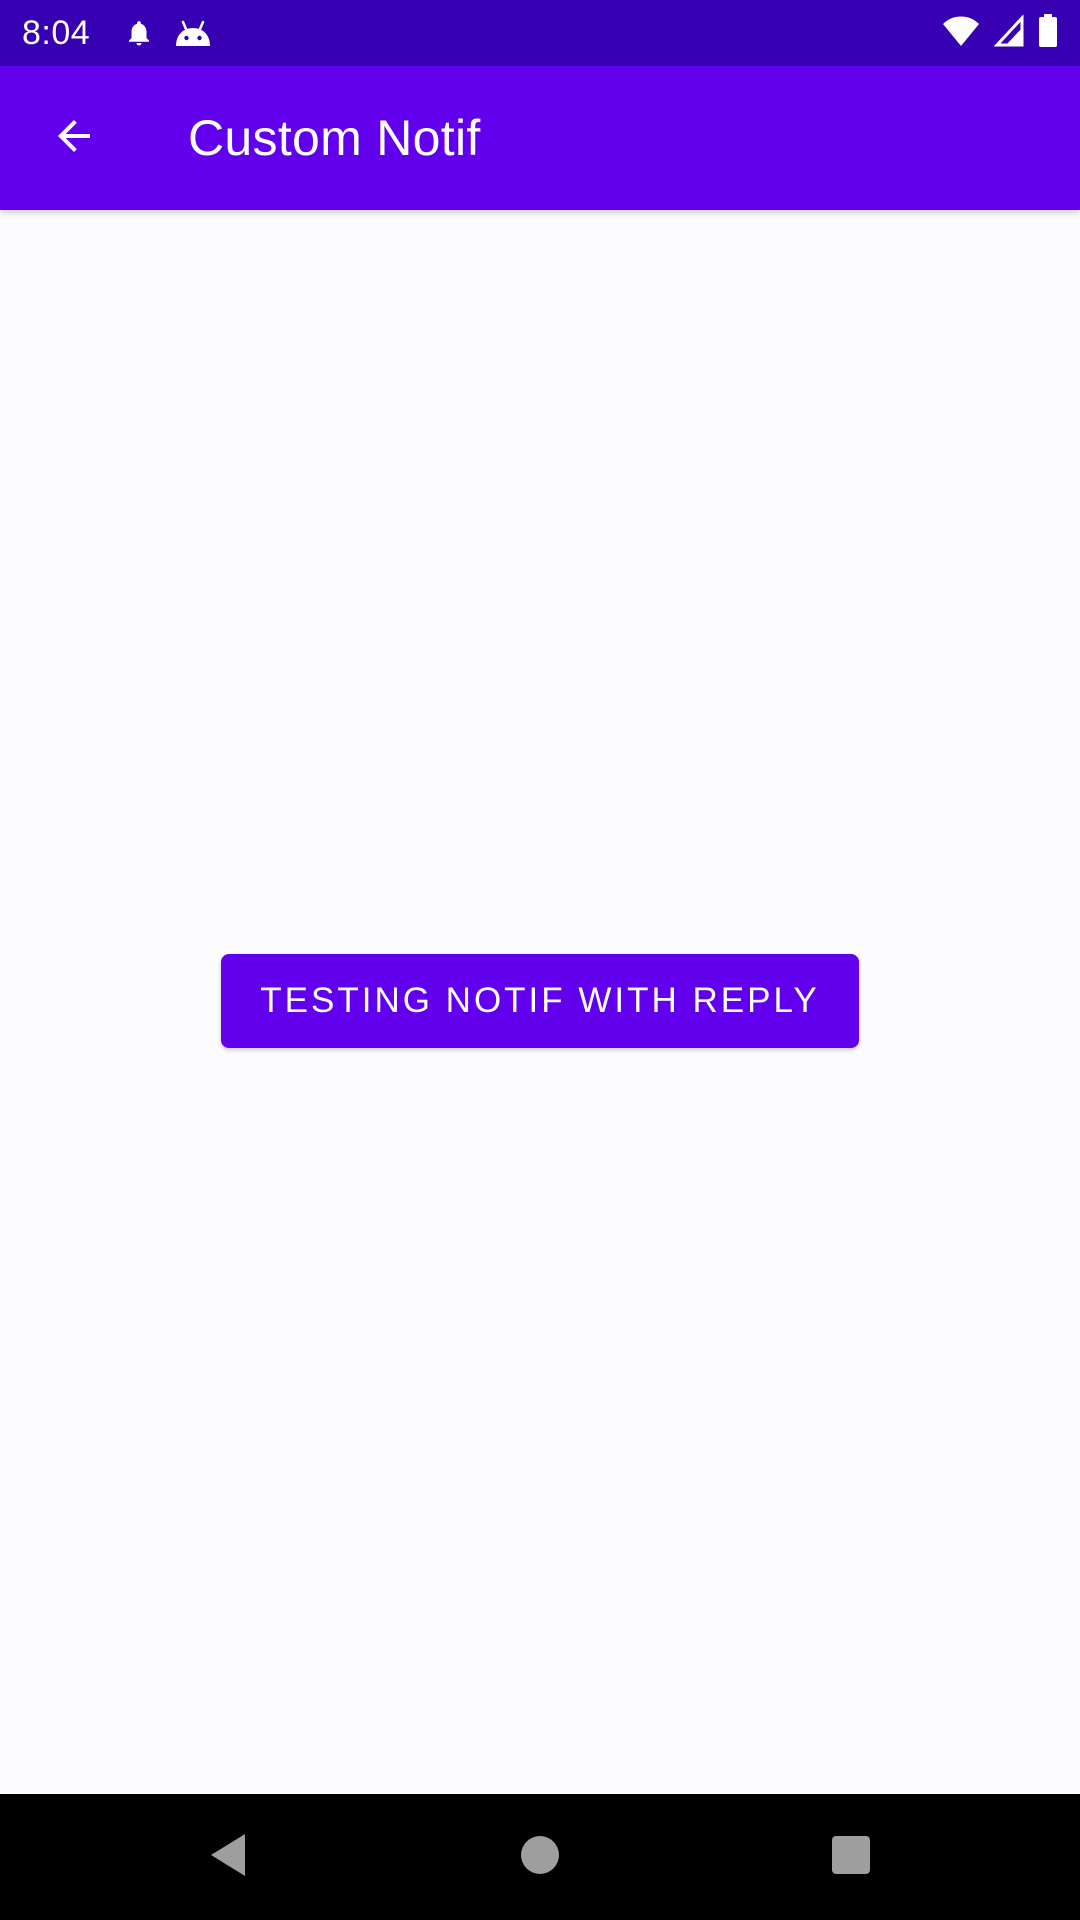 The image size is (1080, 1920). I want to click on notification-bell-icon, so click(139, 33).